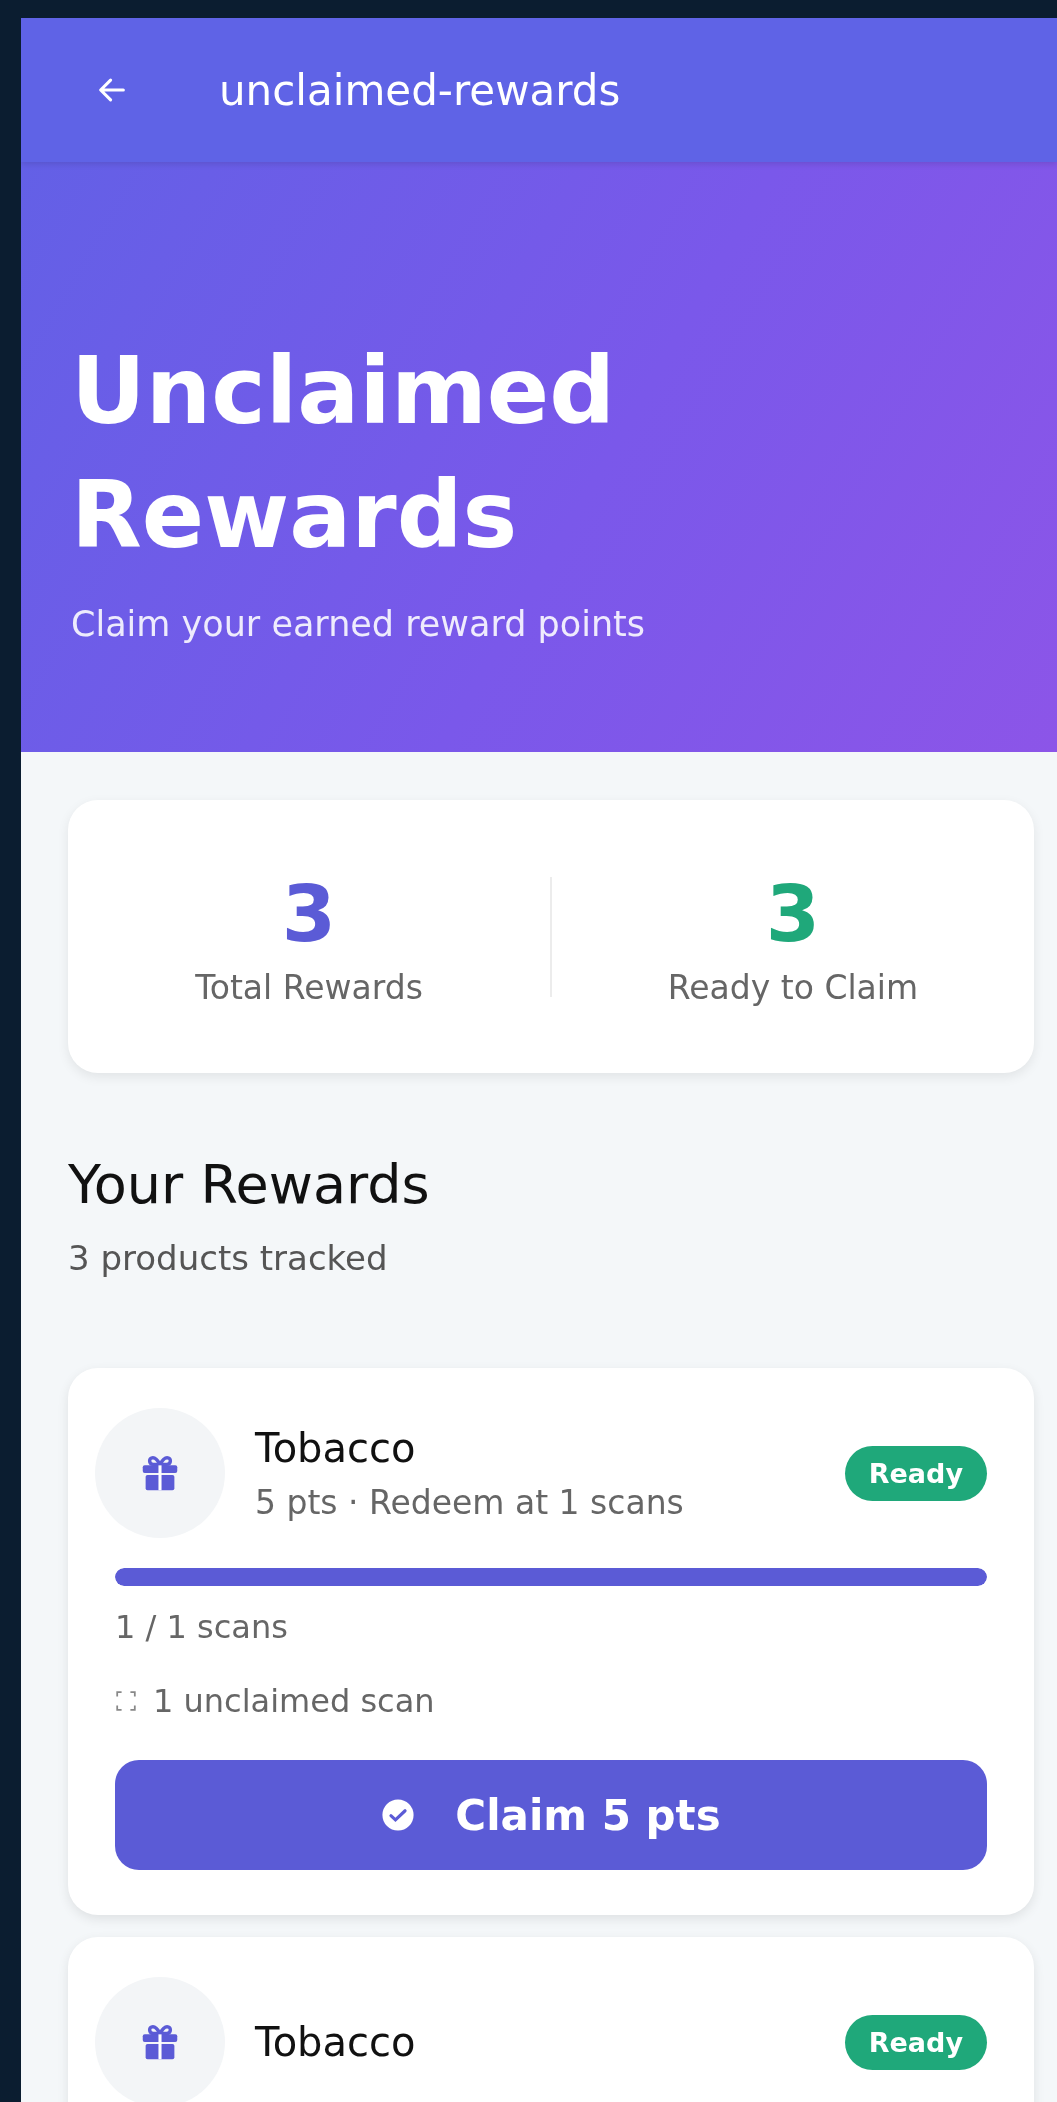  Describe the element at coordinates (343, 454) in the screenshot. I see `page-heading: Unclaimed Rewards` at that location.